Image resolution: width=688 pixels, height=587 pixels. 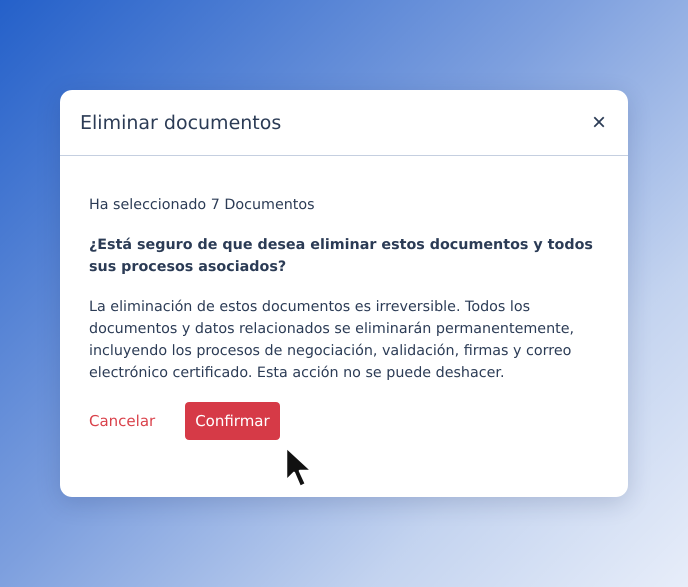 What do you see at coordinates (599, 122) in the screenshot?
I see `close-button: ×` at bounding box center [599, 122].